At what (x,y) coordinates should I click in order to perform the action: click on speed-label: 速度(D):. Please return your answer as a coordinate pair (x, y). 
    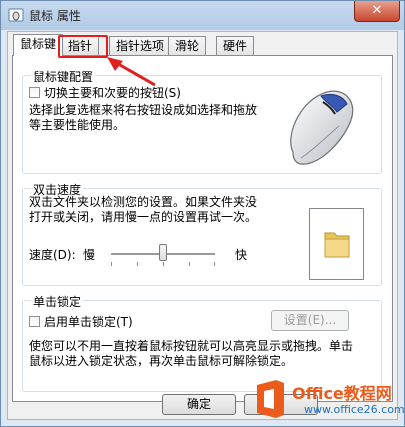
    Looking at the image, I should click on (52, 255).